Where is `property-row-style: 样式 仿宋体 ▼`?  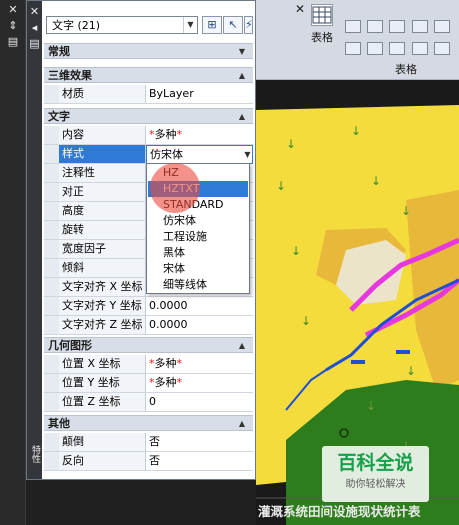
property-row-style: 样式 仿宋体 ▼ is located at coordinates (148, 154).